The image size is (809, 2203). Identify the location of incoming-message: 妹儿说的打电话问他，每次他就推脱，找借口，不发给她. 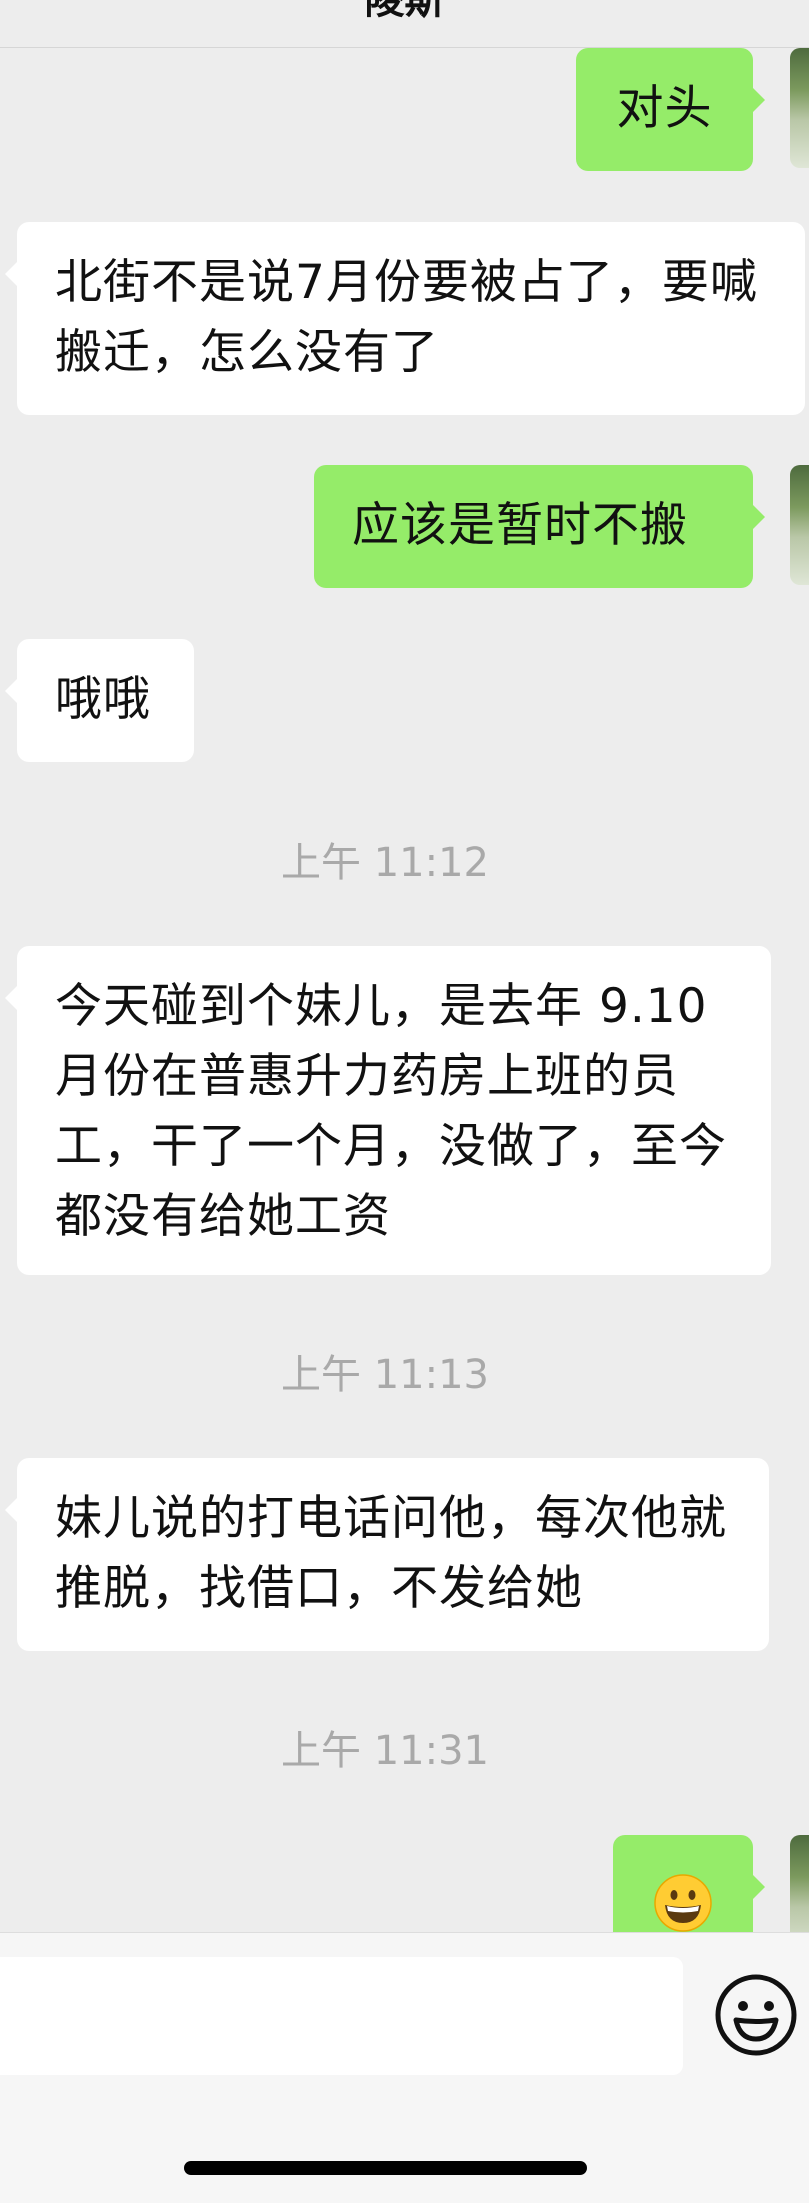
(387, 1554).